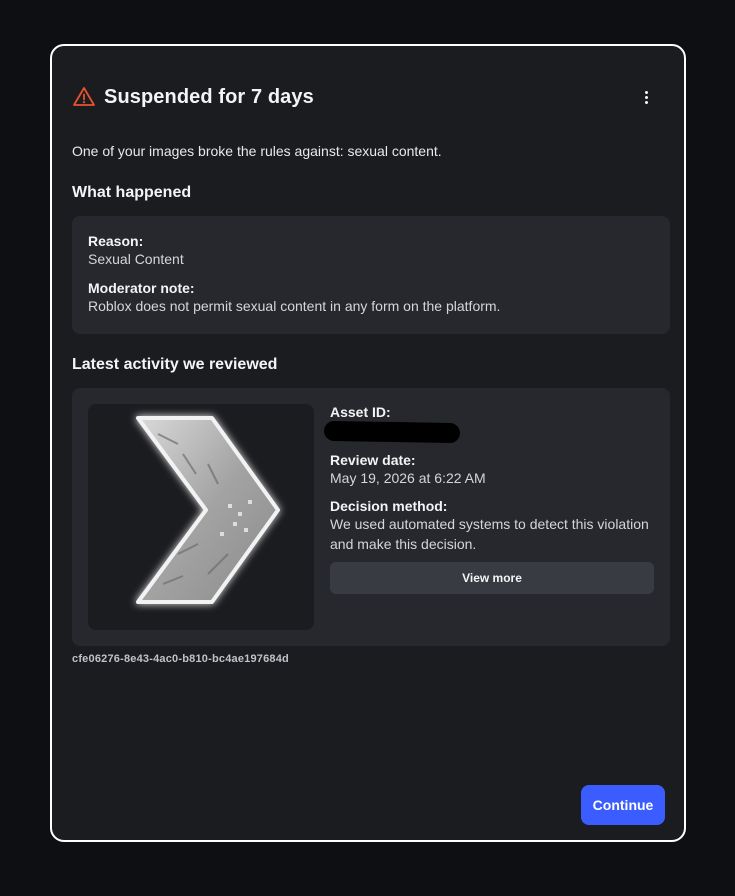 This screenshot has width=735, height=896. Describe the element at coordinates (208, 510) in the screenshot. I see `chevron-right-image` at that location.